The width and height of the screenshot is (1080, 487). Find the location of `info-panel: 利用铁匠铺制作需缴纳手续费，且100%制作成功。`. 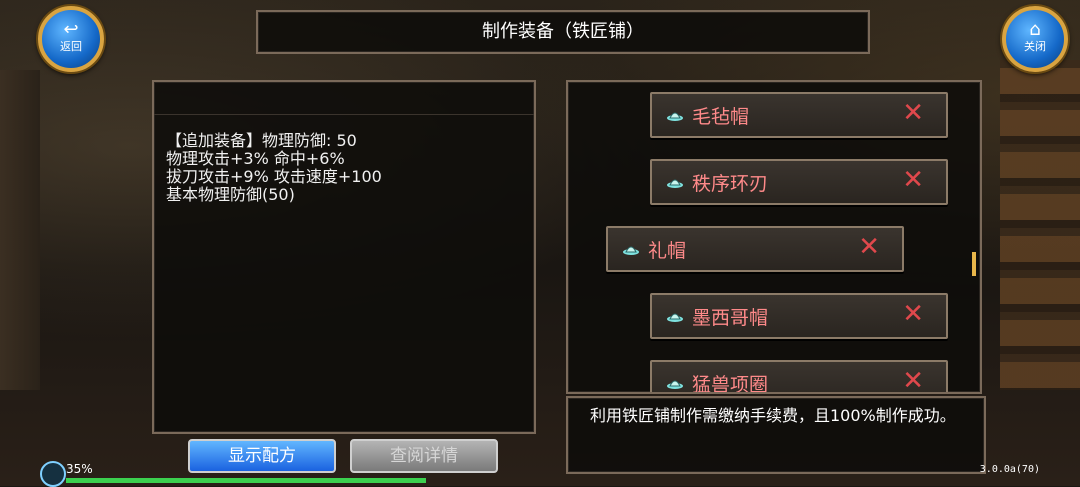

info-panel: 利用铁匠铺制作需缴纳手续费，且100%制作成功。 is located at coordinates (776, 435).